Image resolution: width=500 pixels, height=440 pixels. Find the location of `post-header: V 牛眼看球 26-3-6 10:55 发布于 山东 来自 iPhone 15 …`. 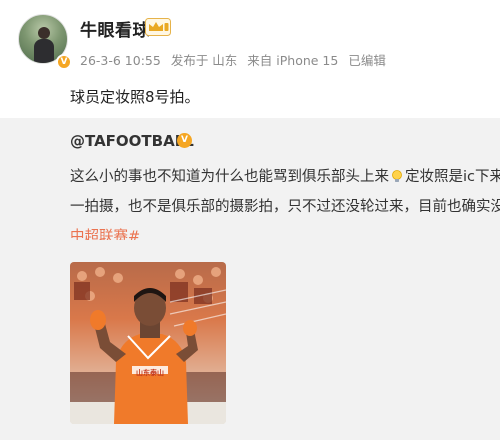

post-header: V 牛眼看球 26-3-6 10:55 发布于 山东 来自 iPhone 15 … is located at coordinates (250, 42).